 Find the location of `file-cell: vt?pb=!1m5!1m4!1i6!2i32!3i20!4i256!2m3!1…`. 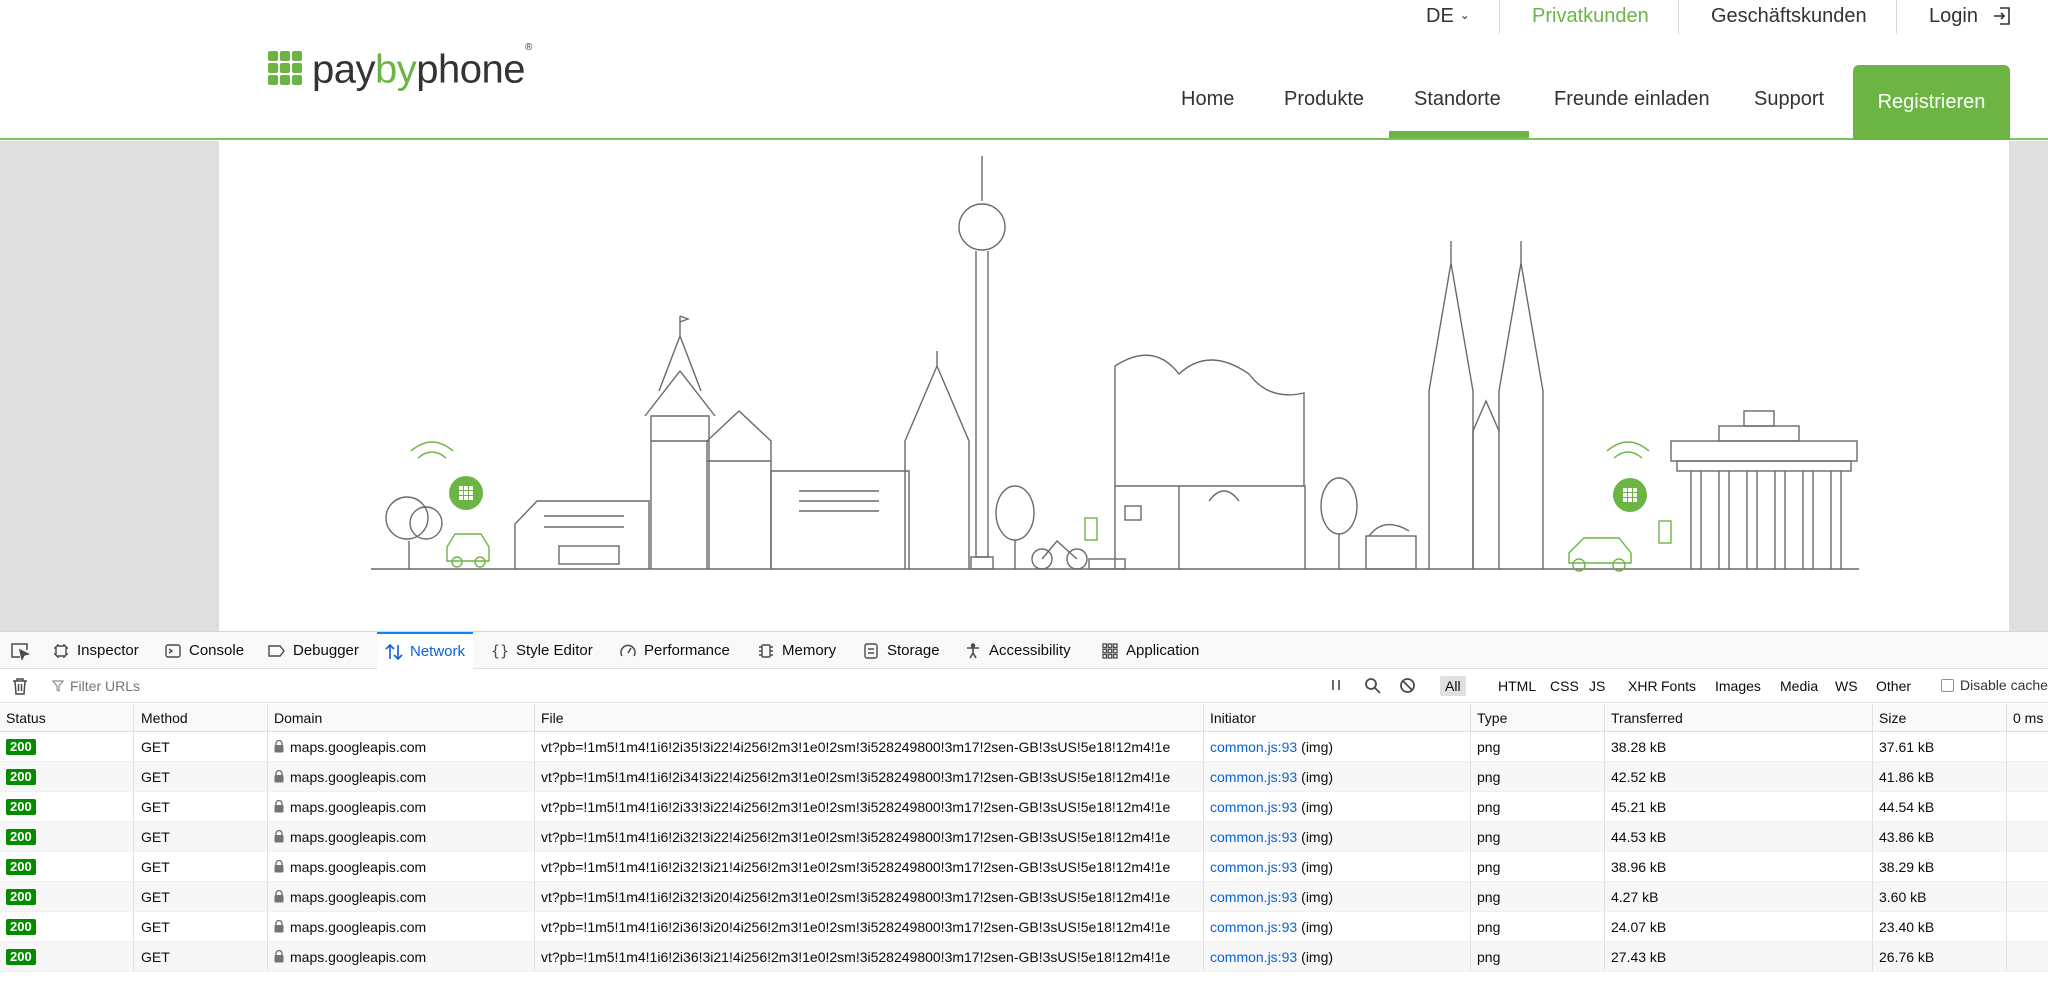

file-cell: vt?pb=!1m5!1m4!1i6!2i32!3i20!4i256!2m3!1… is located at coordinates (869, 896).